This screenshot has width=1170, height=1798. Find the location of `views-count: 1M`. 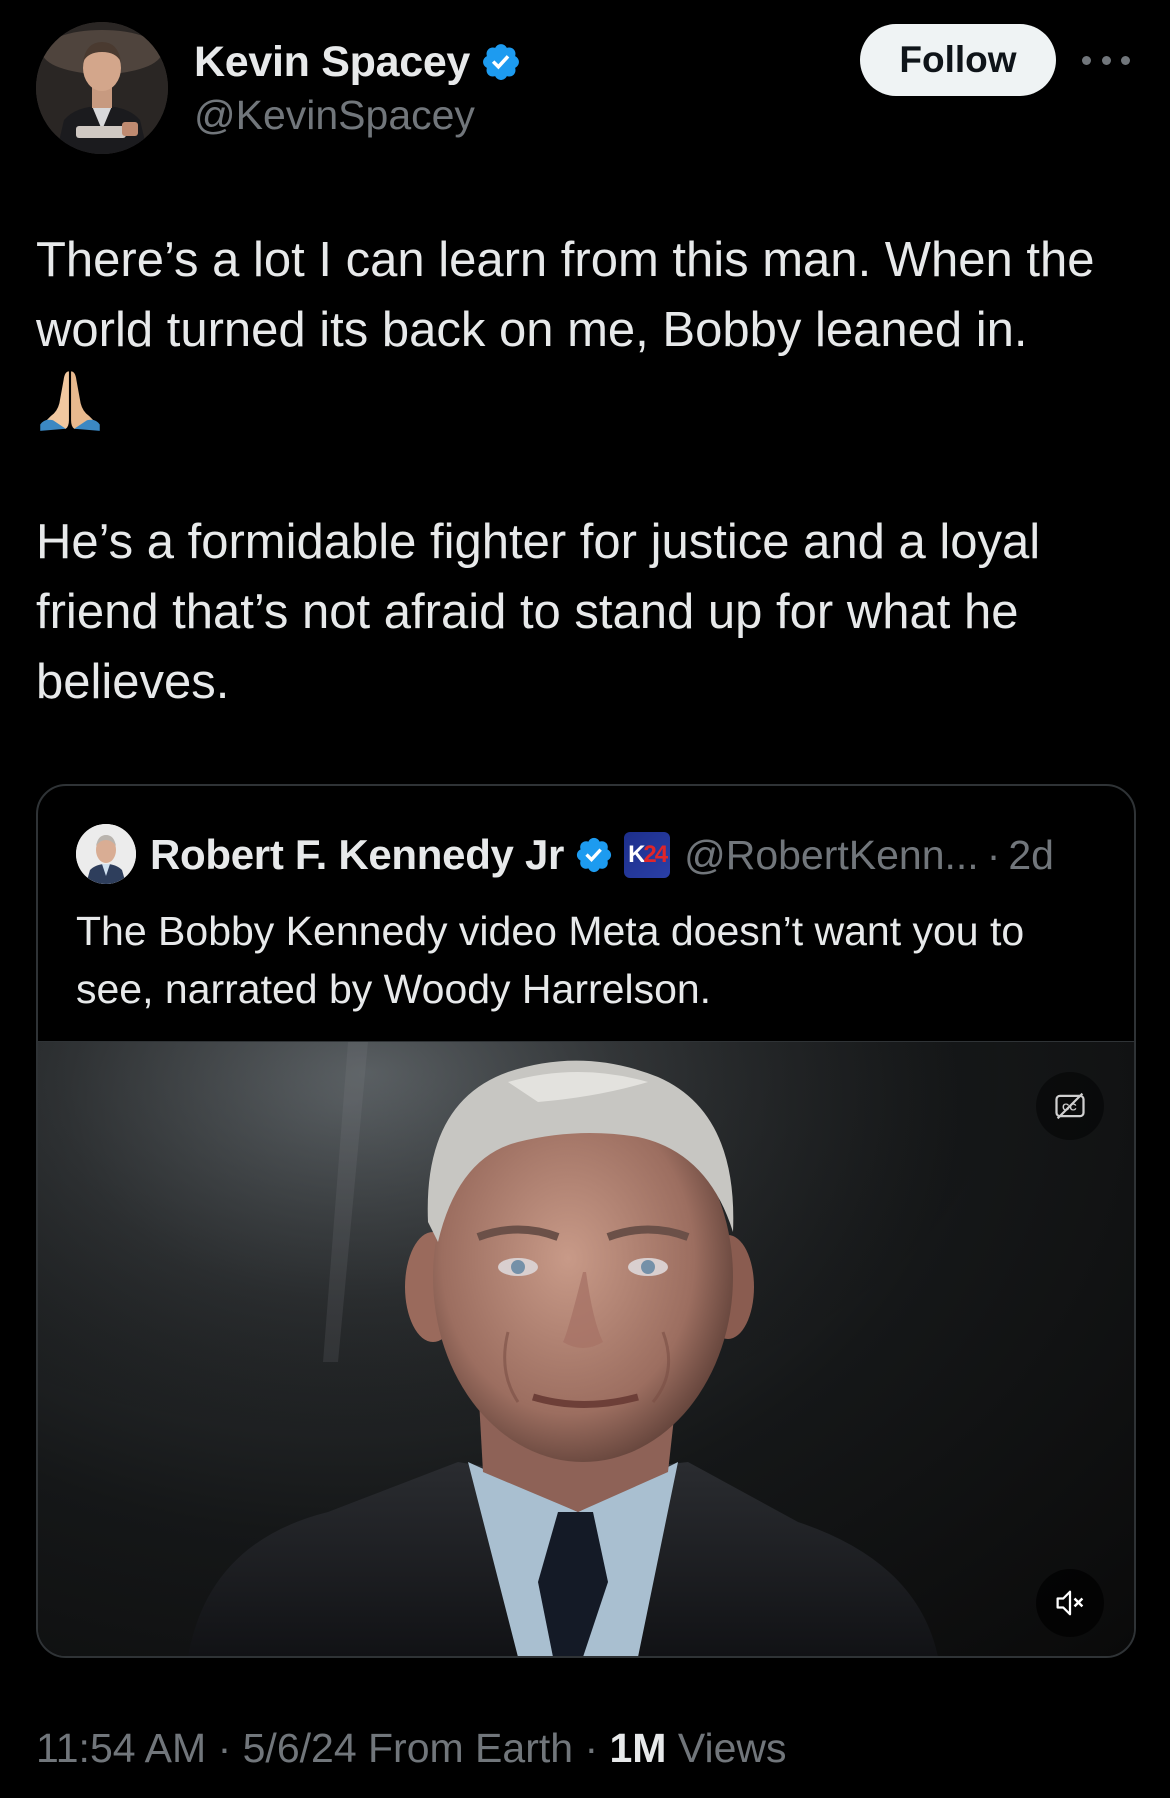

views-count: 1M is located at coordinates (638, 1748).